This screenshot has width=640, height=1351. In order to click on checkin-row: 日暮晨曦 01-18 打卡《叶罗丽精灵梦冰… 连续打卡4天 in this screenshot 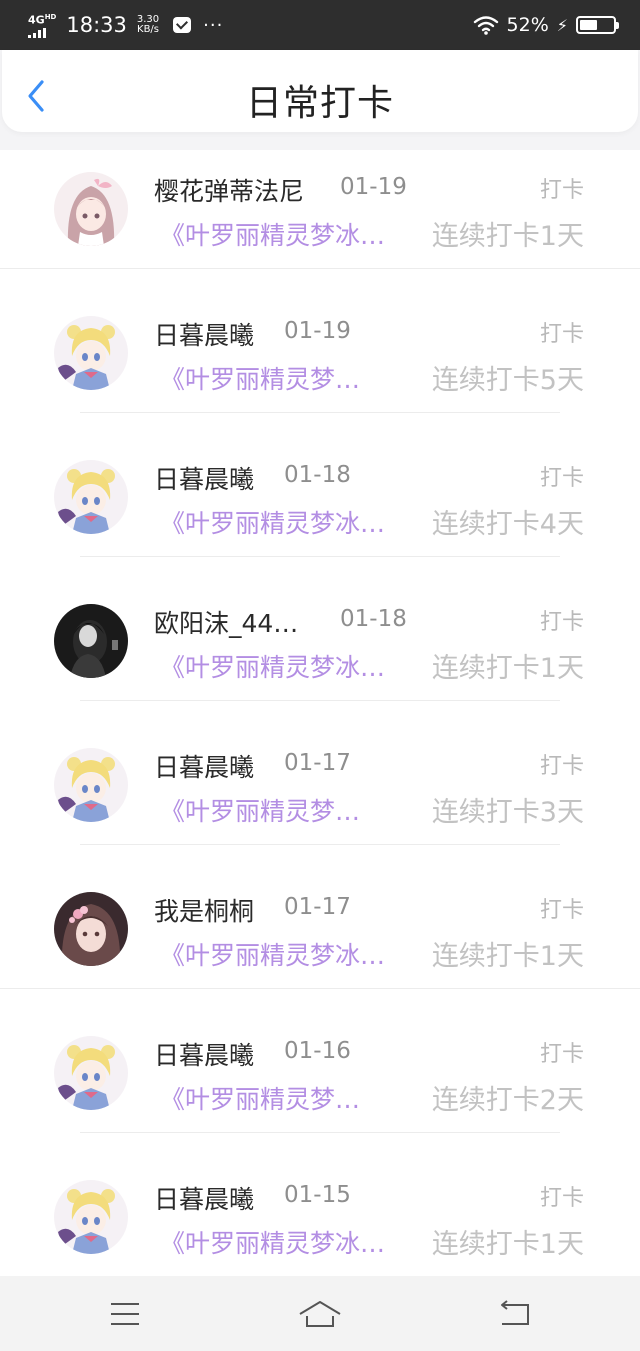, I will do `click(320, 510)`.